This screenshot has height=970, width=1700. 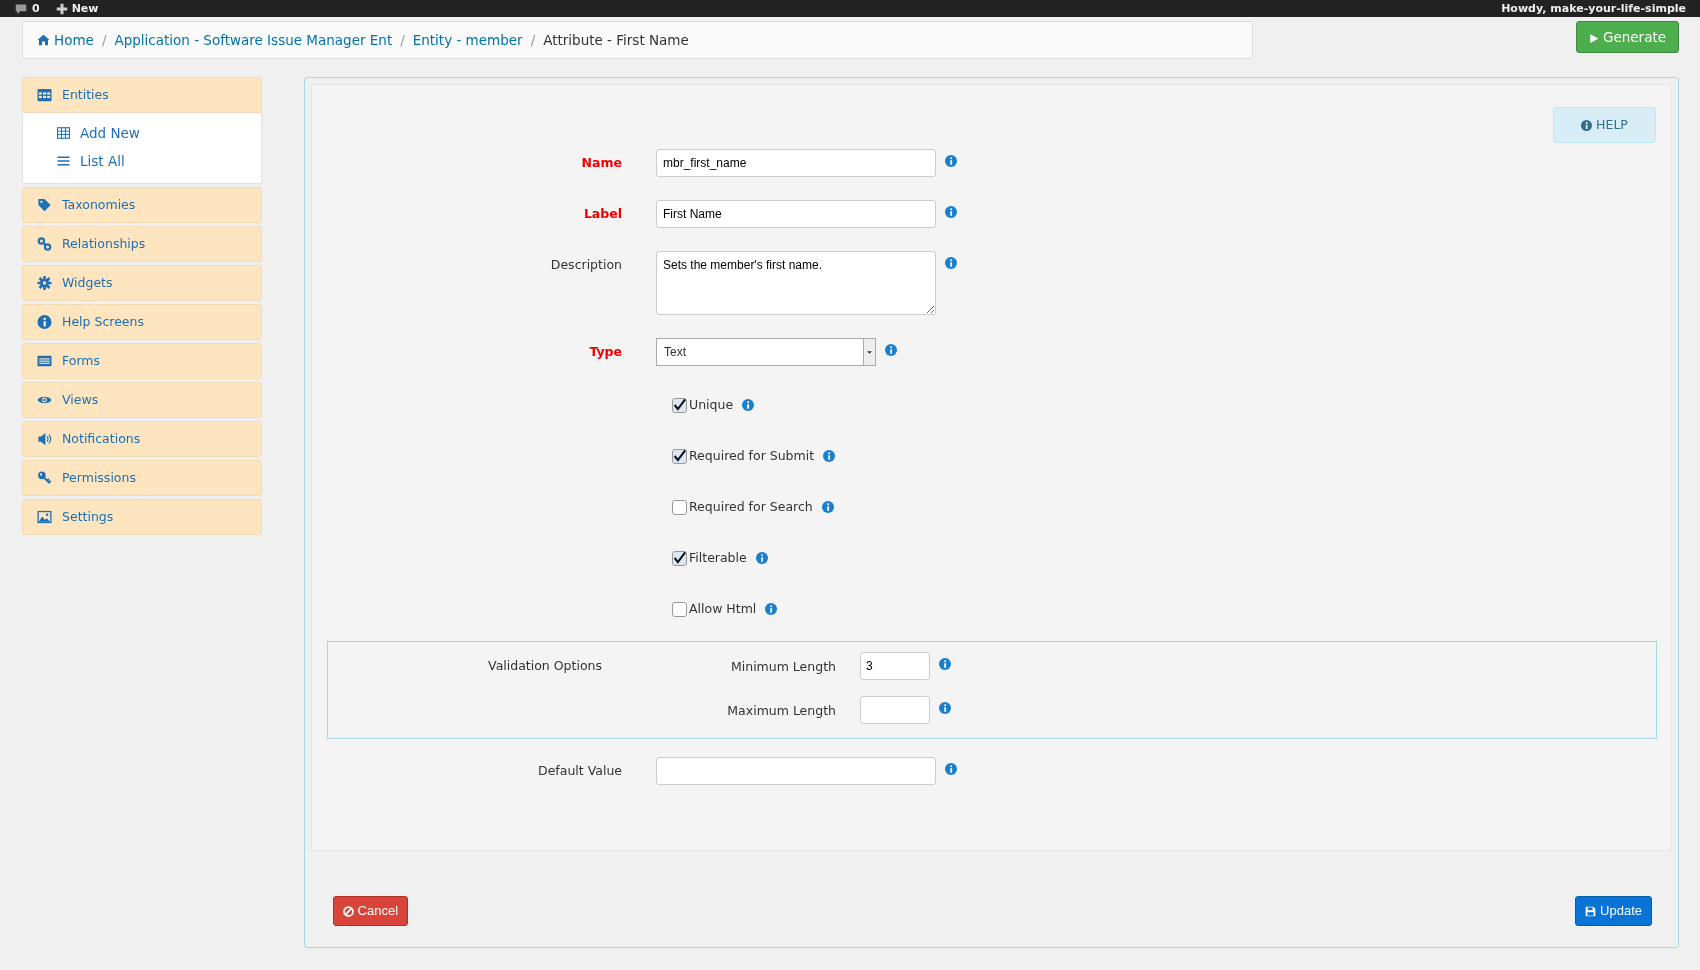 What do you see at coordinates (1613, 911) in the screenshot?
I see `update-button: Update` at bounding box center [1613, 911].